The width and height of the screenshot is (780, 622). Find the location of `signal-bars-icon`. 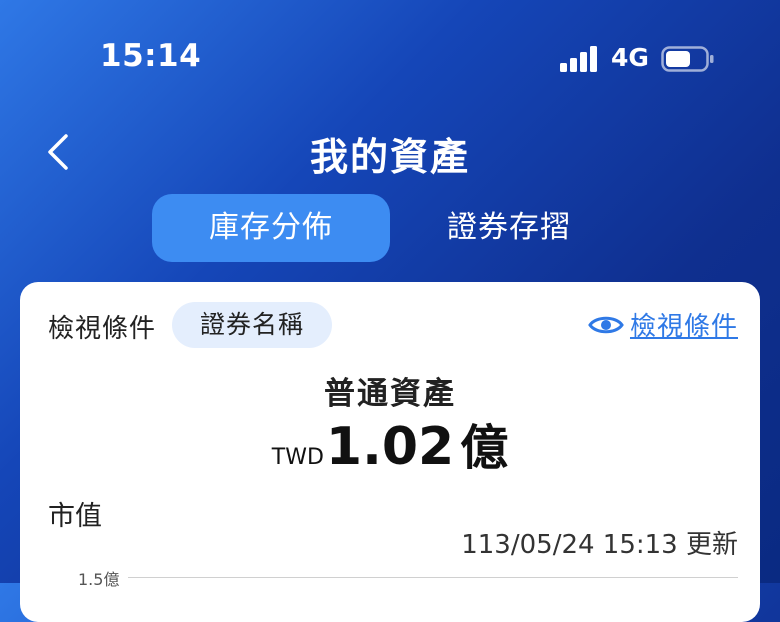

signal-bars-icon is located at coordinates (578, 59).